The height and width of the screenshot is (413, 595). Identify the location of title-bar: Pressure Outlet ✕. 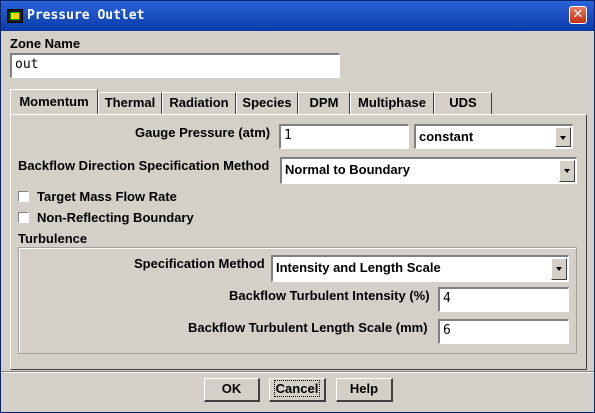
(297, 16).